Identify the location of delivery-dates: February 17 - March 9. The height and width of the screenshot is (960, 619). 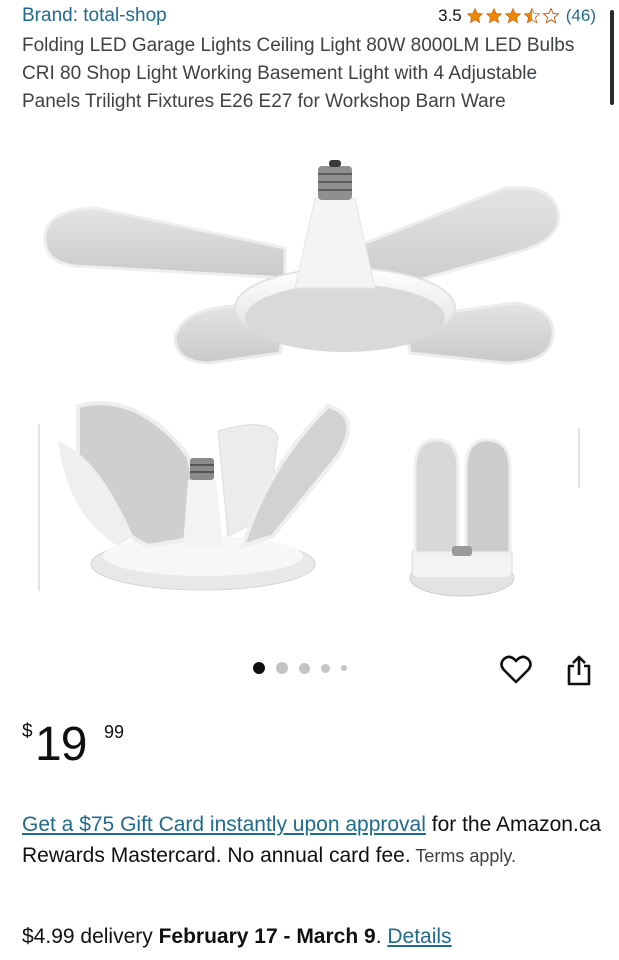
(267, 936).